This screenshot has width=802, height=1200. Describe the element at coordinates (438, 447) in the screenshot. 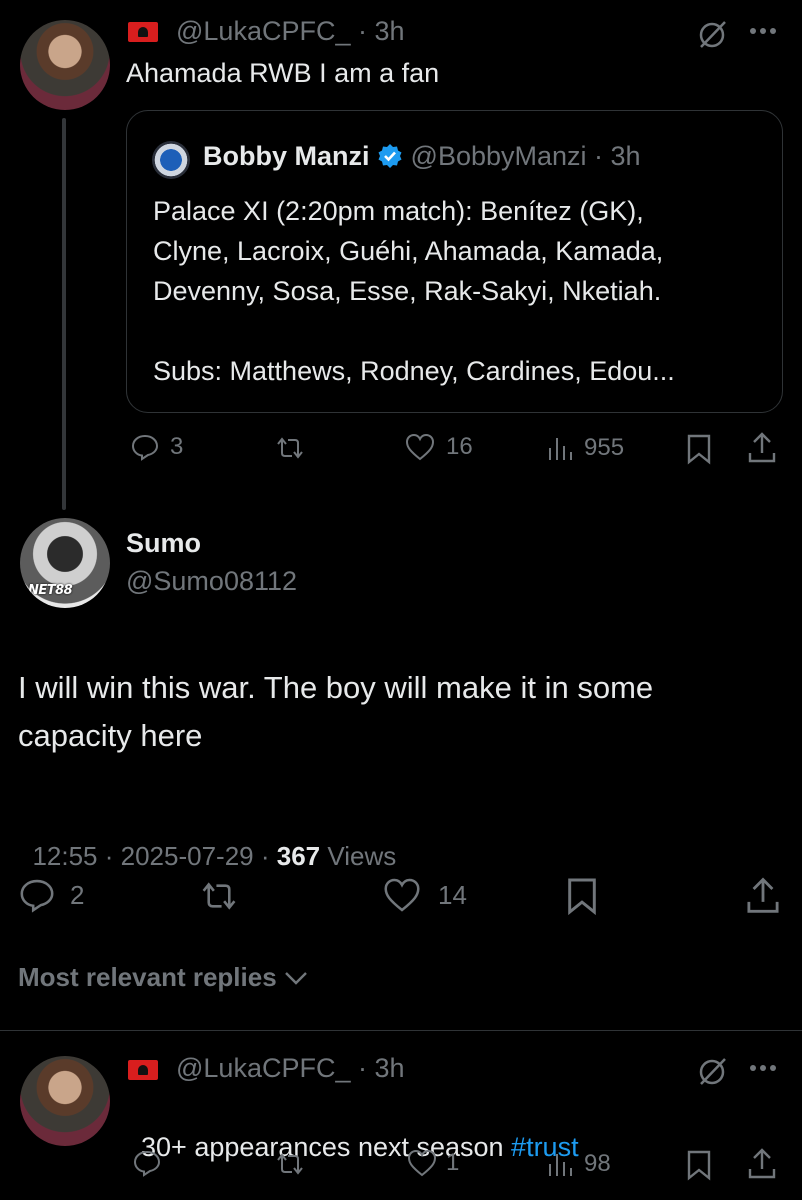

I see `like-button: 16` at that location.